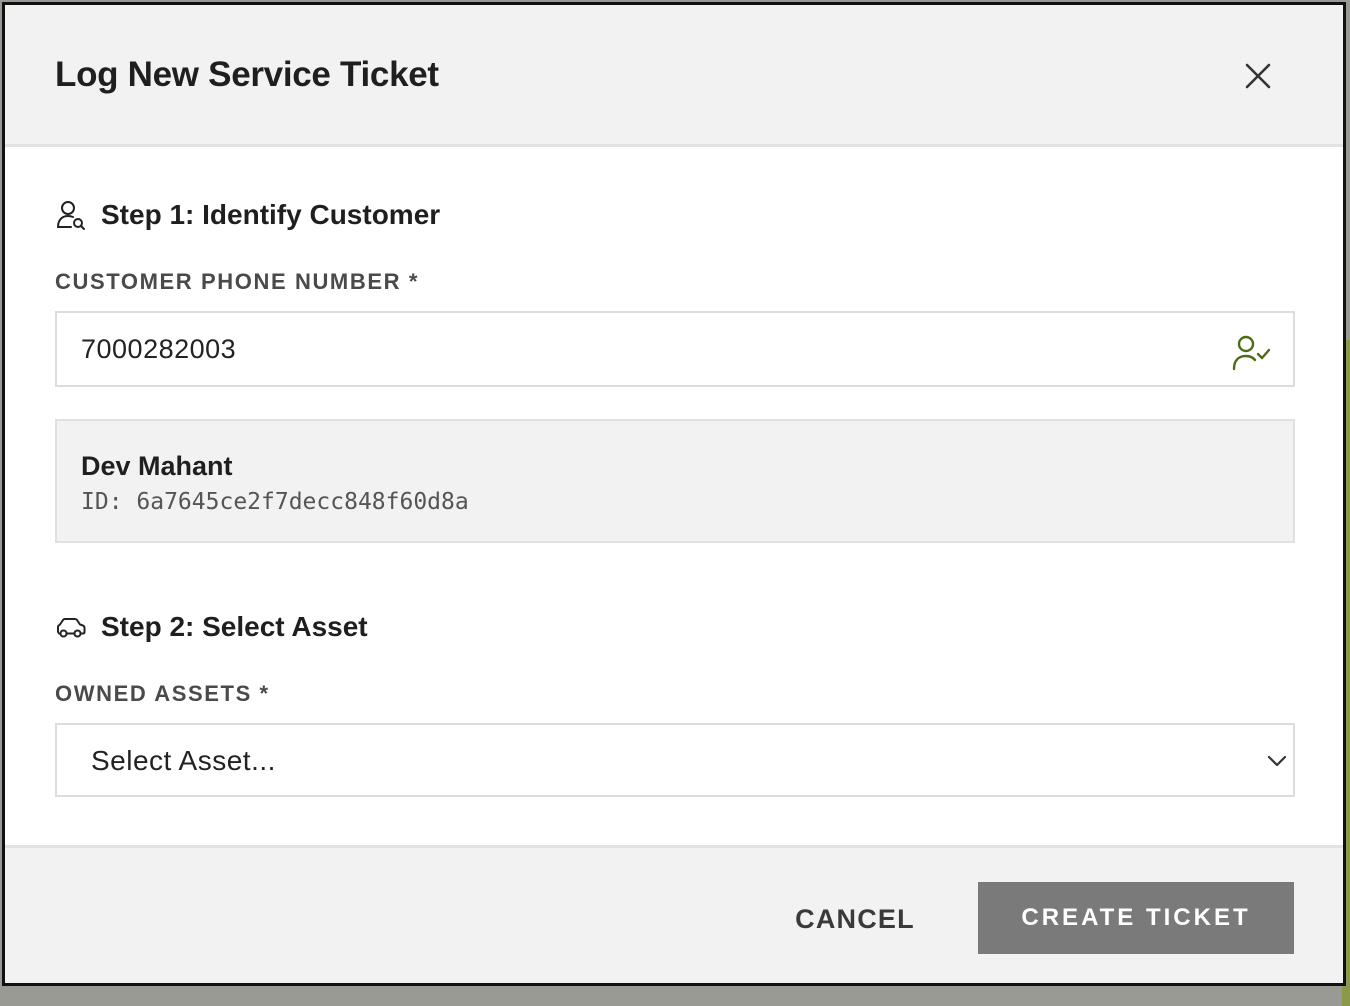  What do you see at coordinates (637, 349) in the screenshot?
I see `phone-input` at bounding box center [637, 349].